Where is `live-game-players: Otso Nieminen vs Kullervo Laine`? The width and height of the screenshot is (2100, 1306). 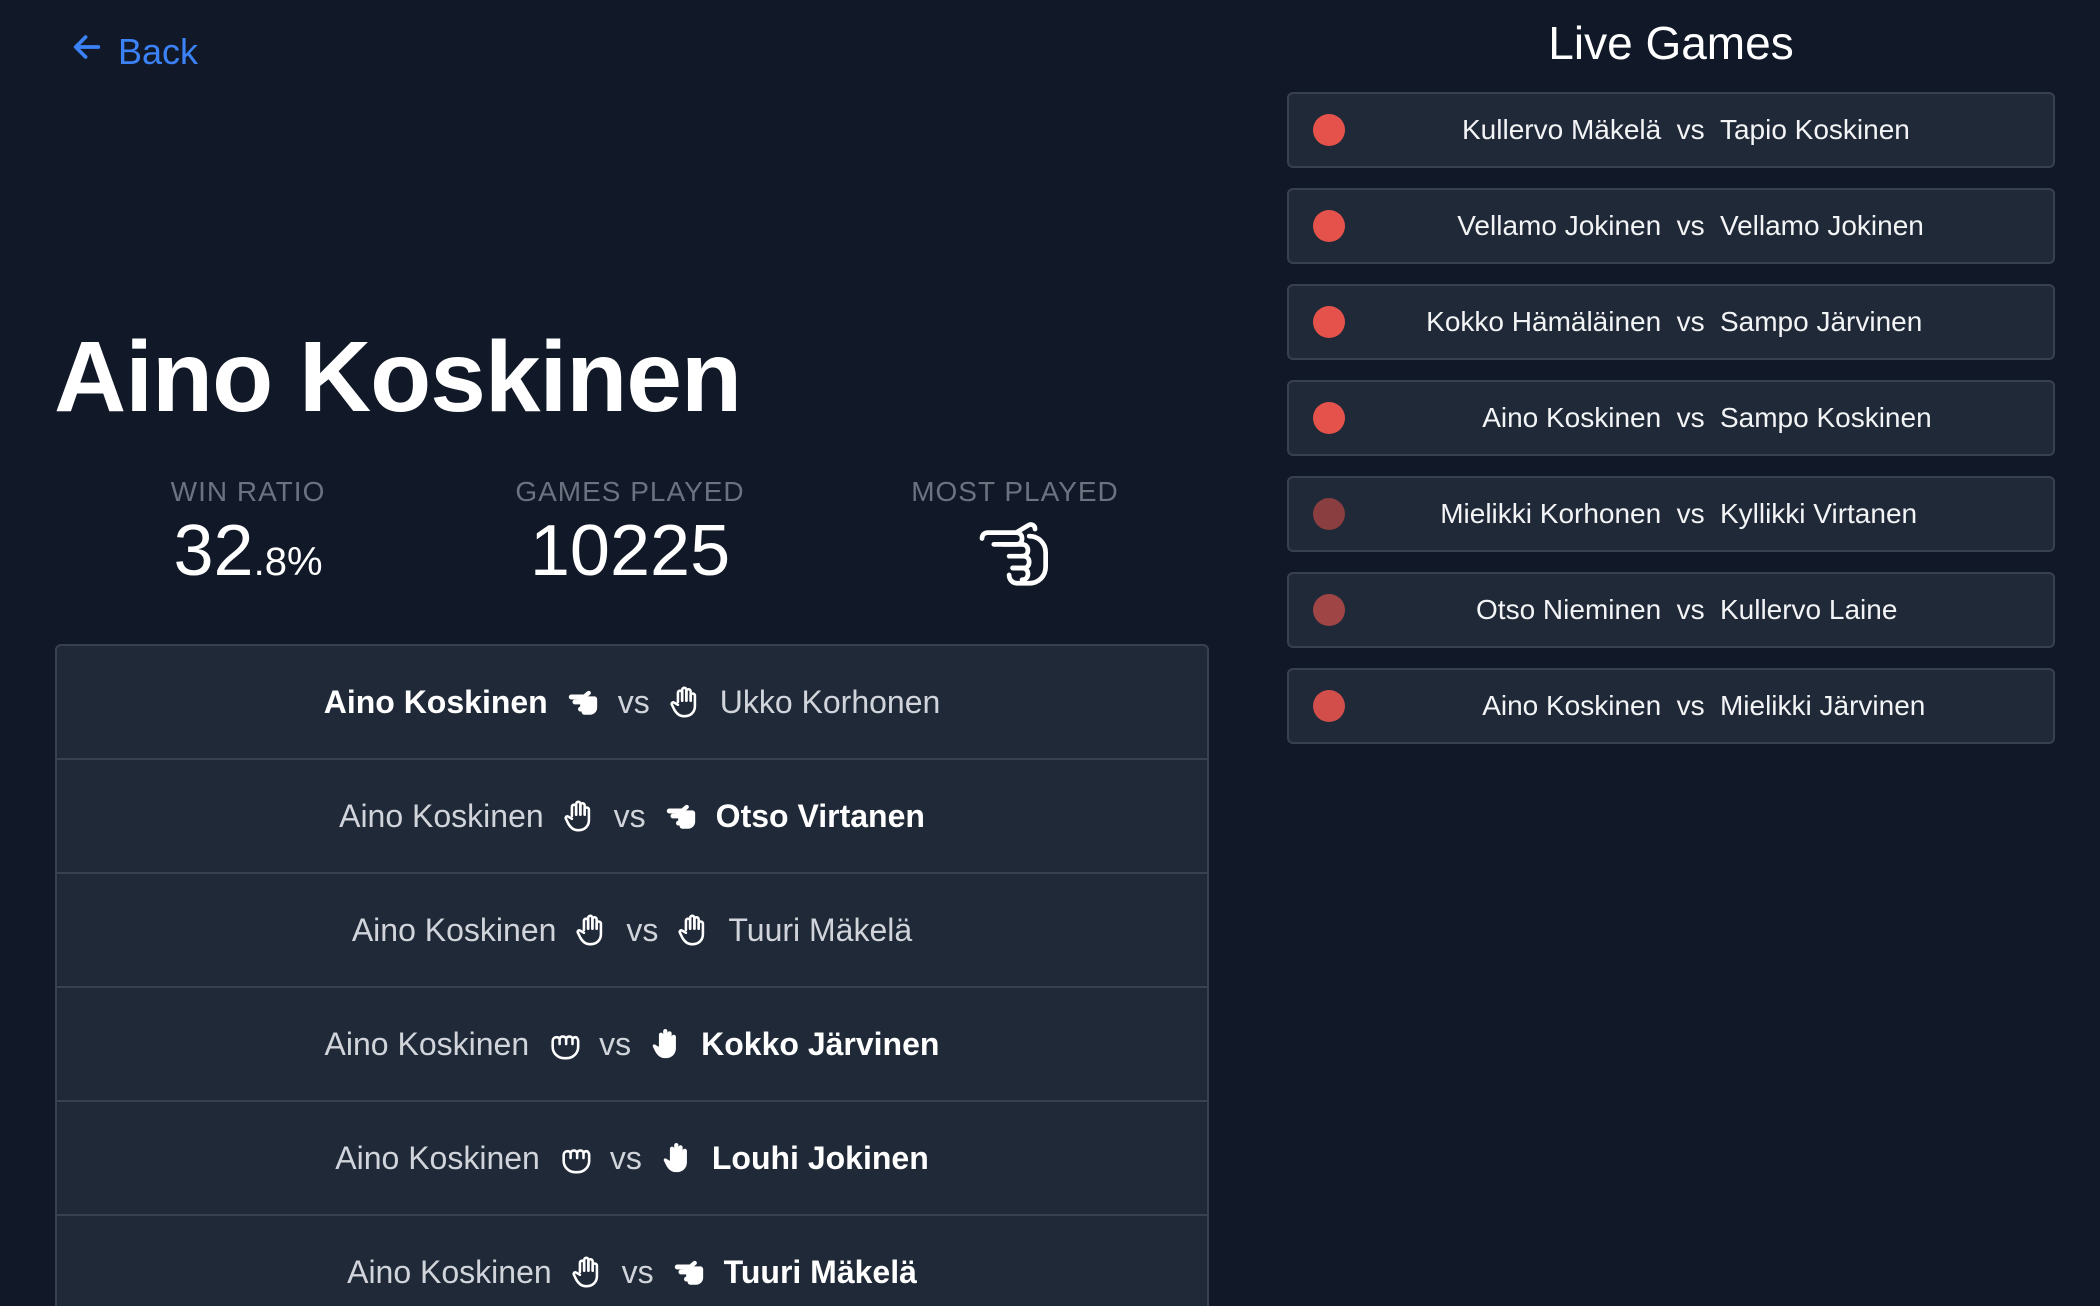 live-game-players: Otso Nieminen vs Kullervo Laine is located at coordinates (1671, 610).